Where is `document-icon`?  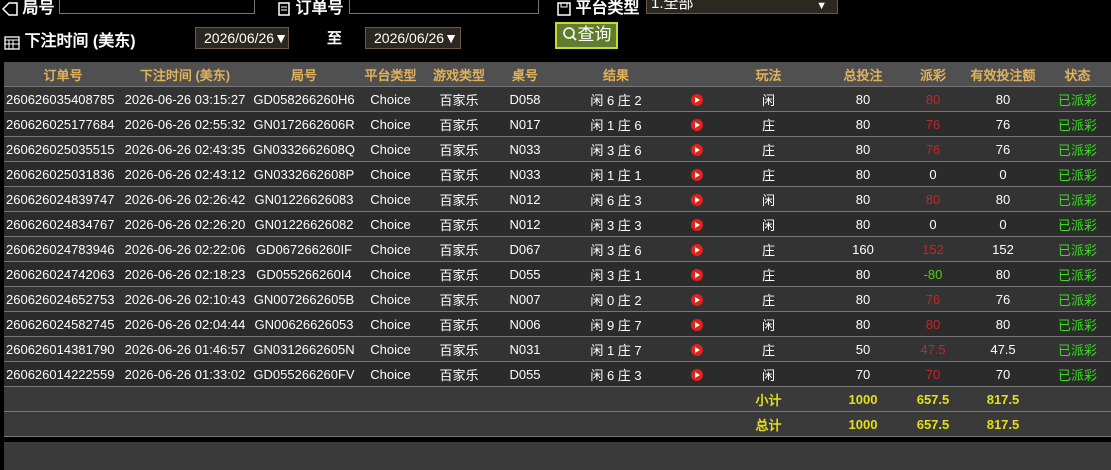
document-icon is located at coordinates (284, 9).